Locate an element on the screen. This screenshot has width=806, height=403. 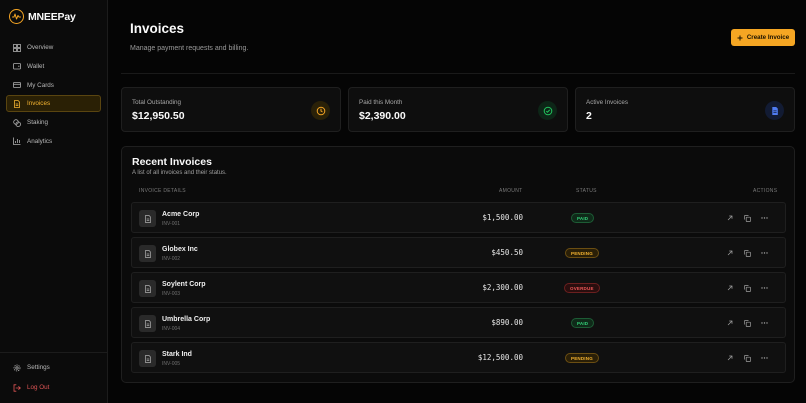
sidebar-item-label: My Cards is located at coordinates (40, 85).